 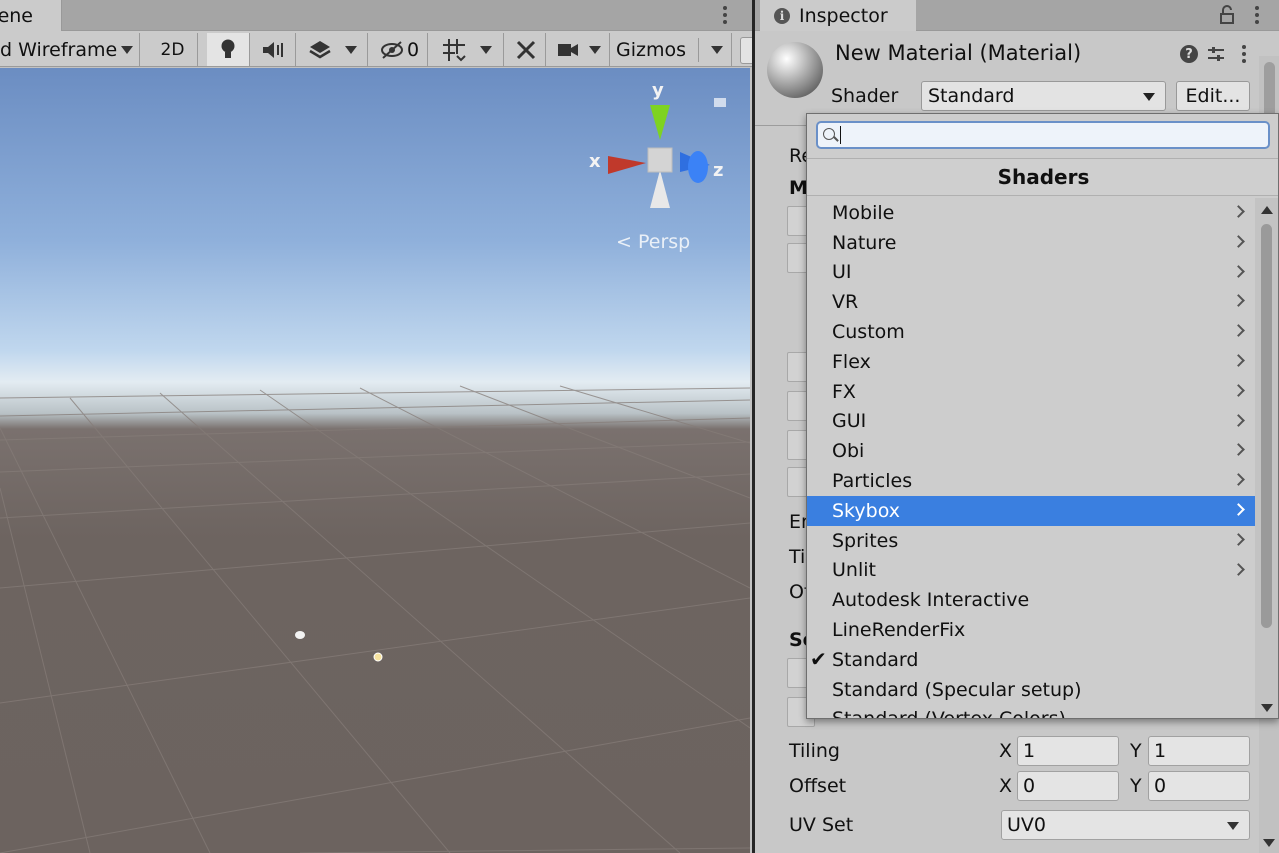 What do you see at coordinates (797, 557) in the screenshot?
I see `tiling-partial-label: Ti` at bounding box center [797, 557].